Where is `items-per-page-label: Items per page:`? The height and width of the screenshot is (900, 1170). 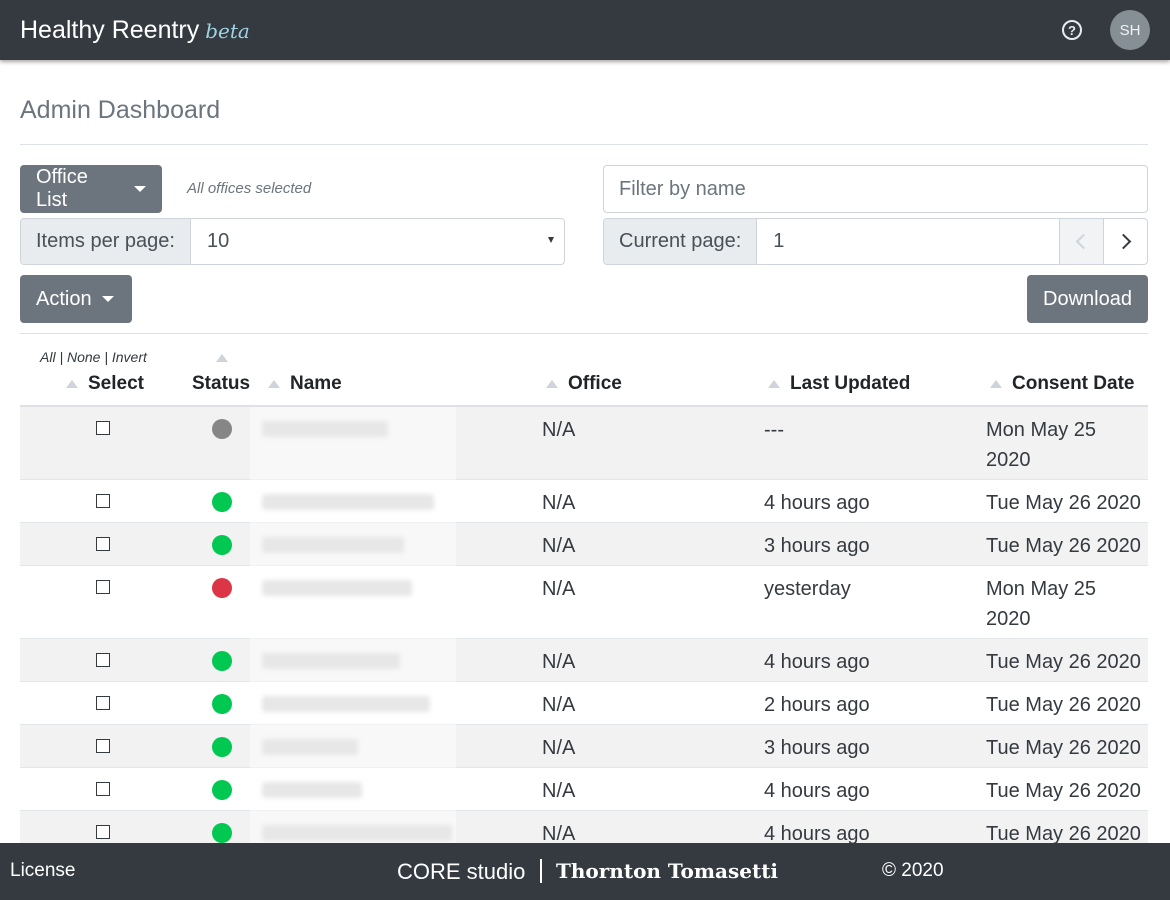 items-per-page-label: Items per page: is located at coordinates (106, 241).